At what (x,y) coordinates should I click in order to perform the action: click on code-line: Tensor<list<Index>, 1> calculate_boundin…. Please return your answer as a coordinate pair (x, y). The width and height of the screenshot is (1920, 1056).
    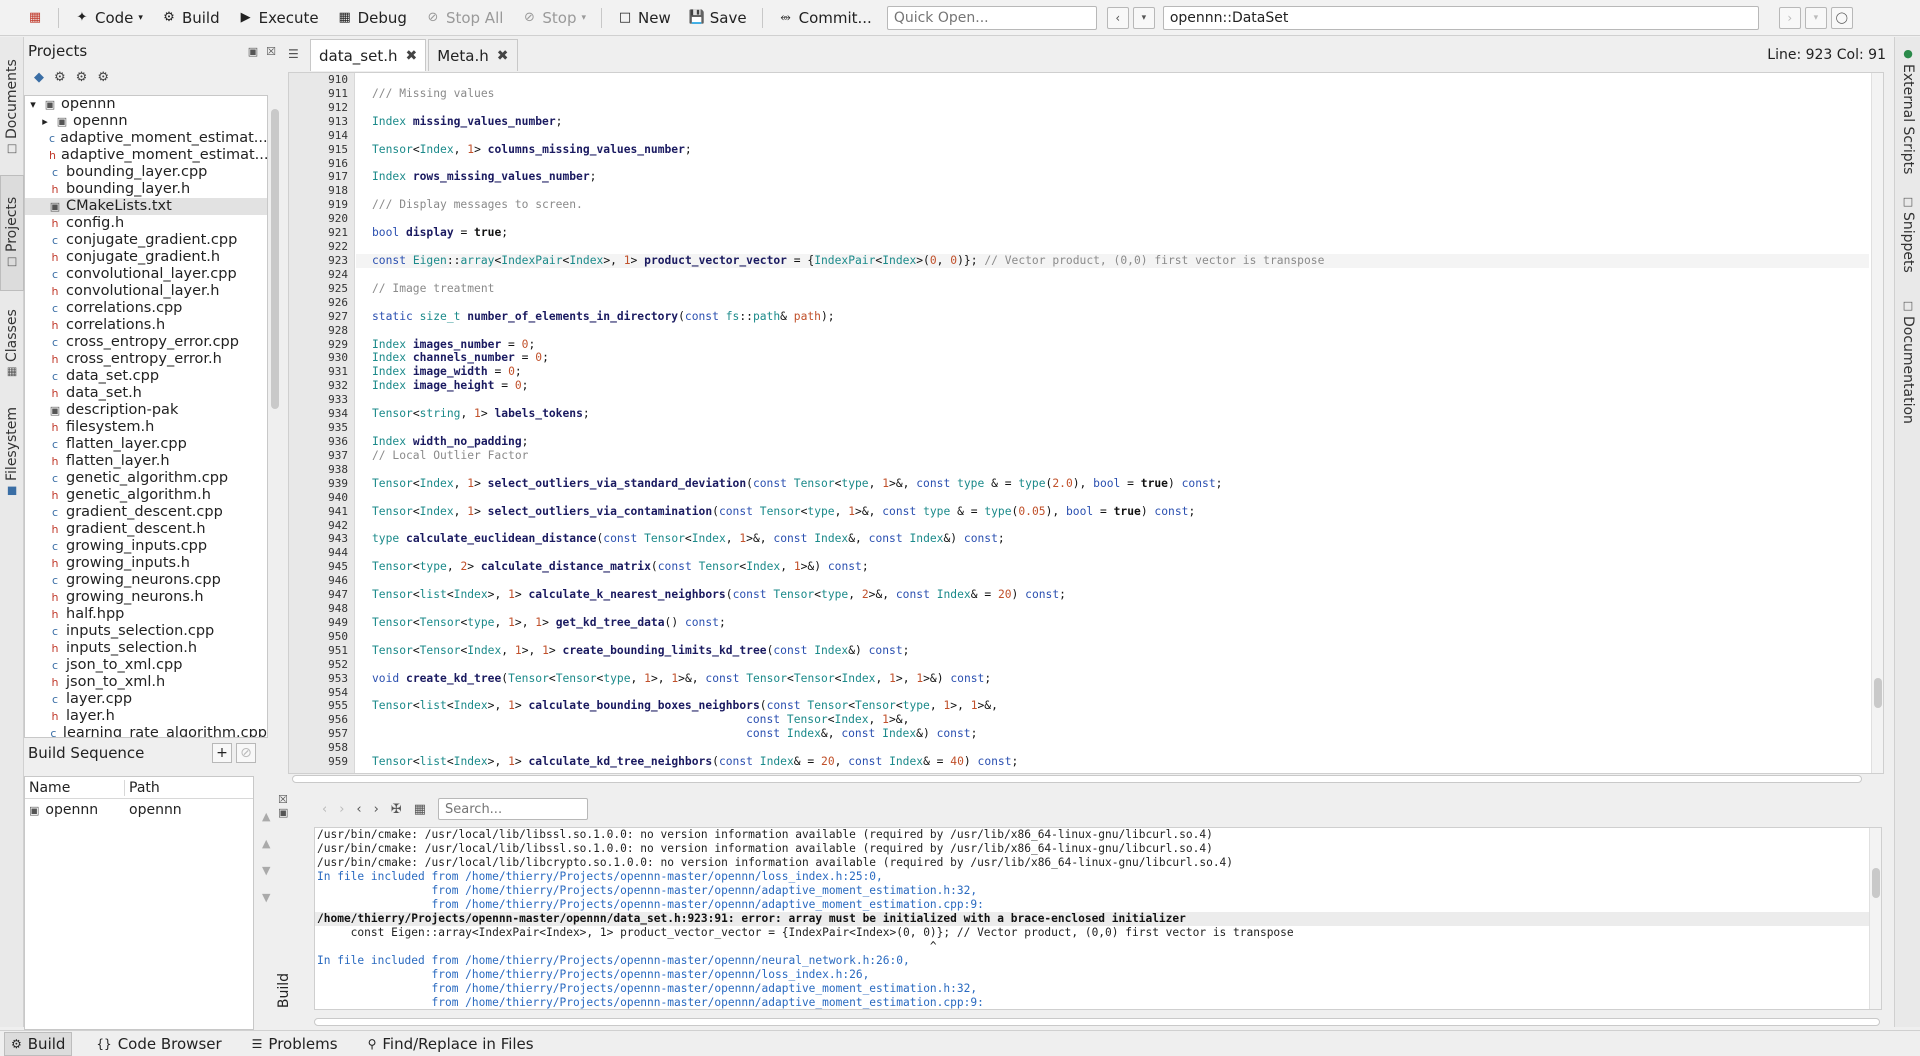
    Looking at the image, I should click on (1112, 706).